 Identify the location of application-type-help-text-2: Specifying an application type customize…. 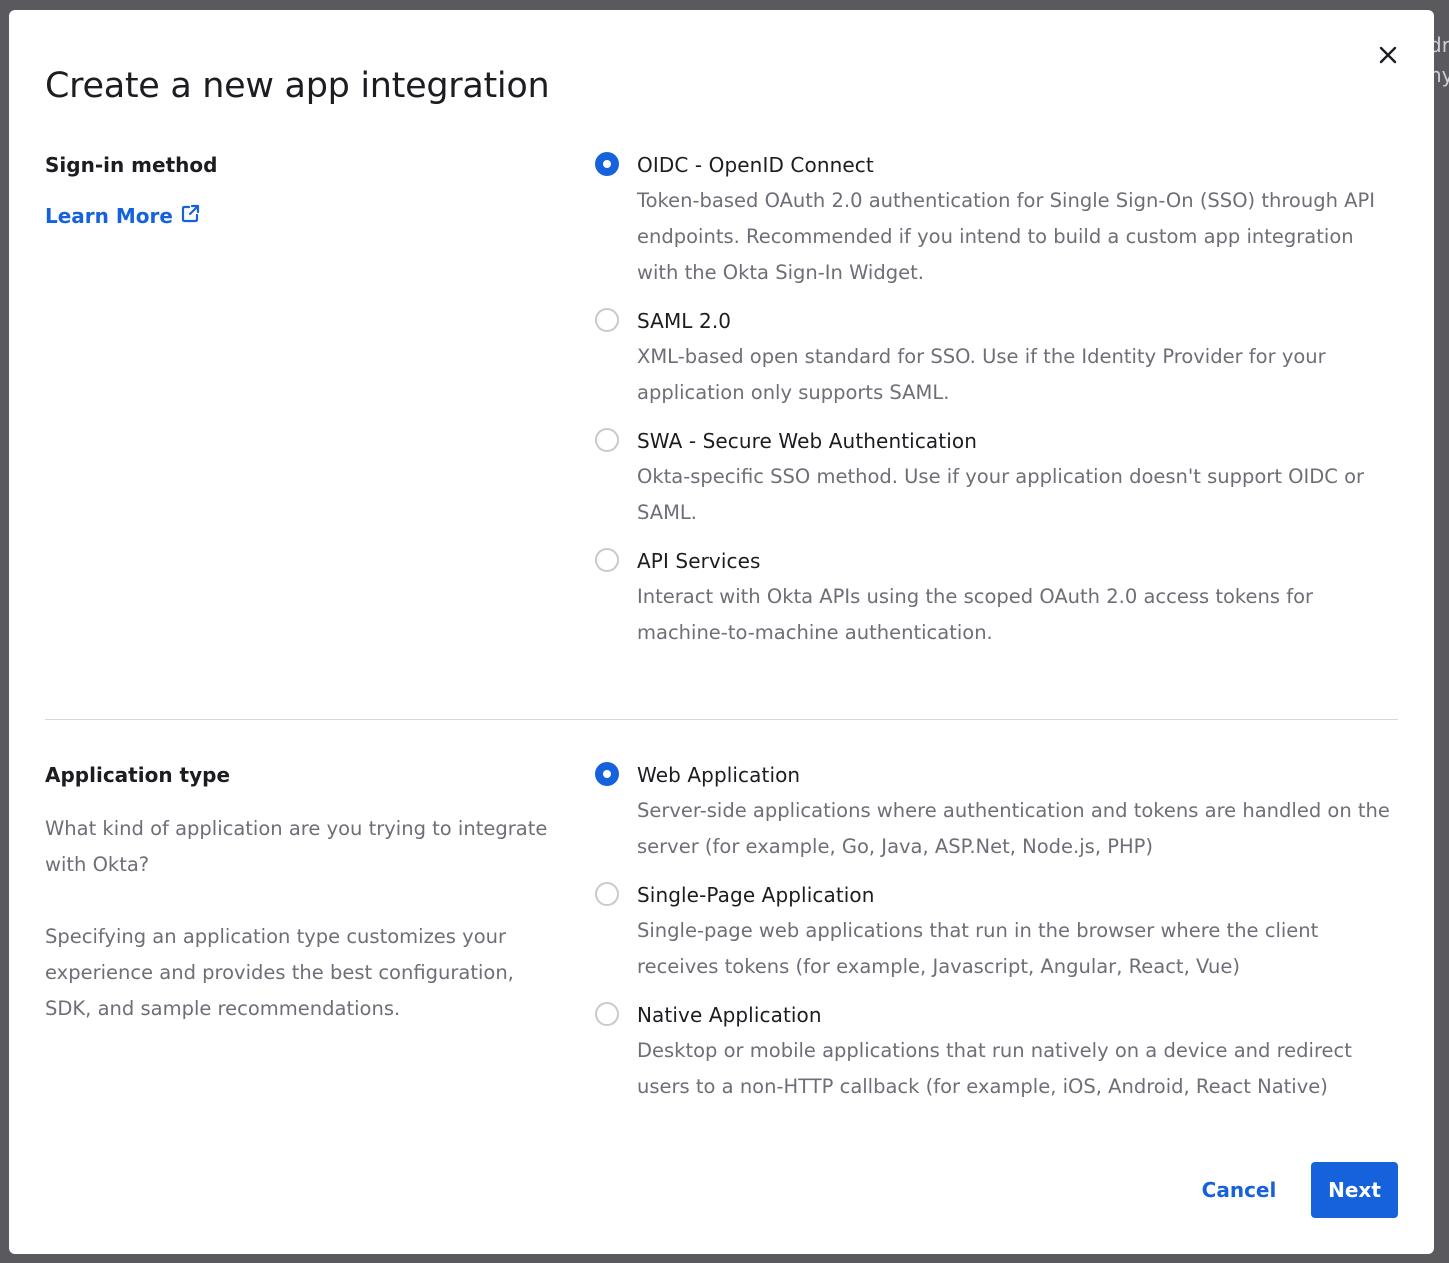
(279, 972).